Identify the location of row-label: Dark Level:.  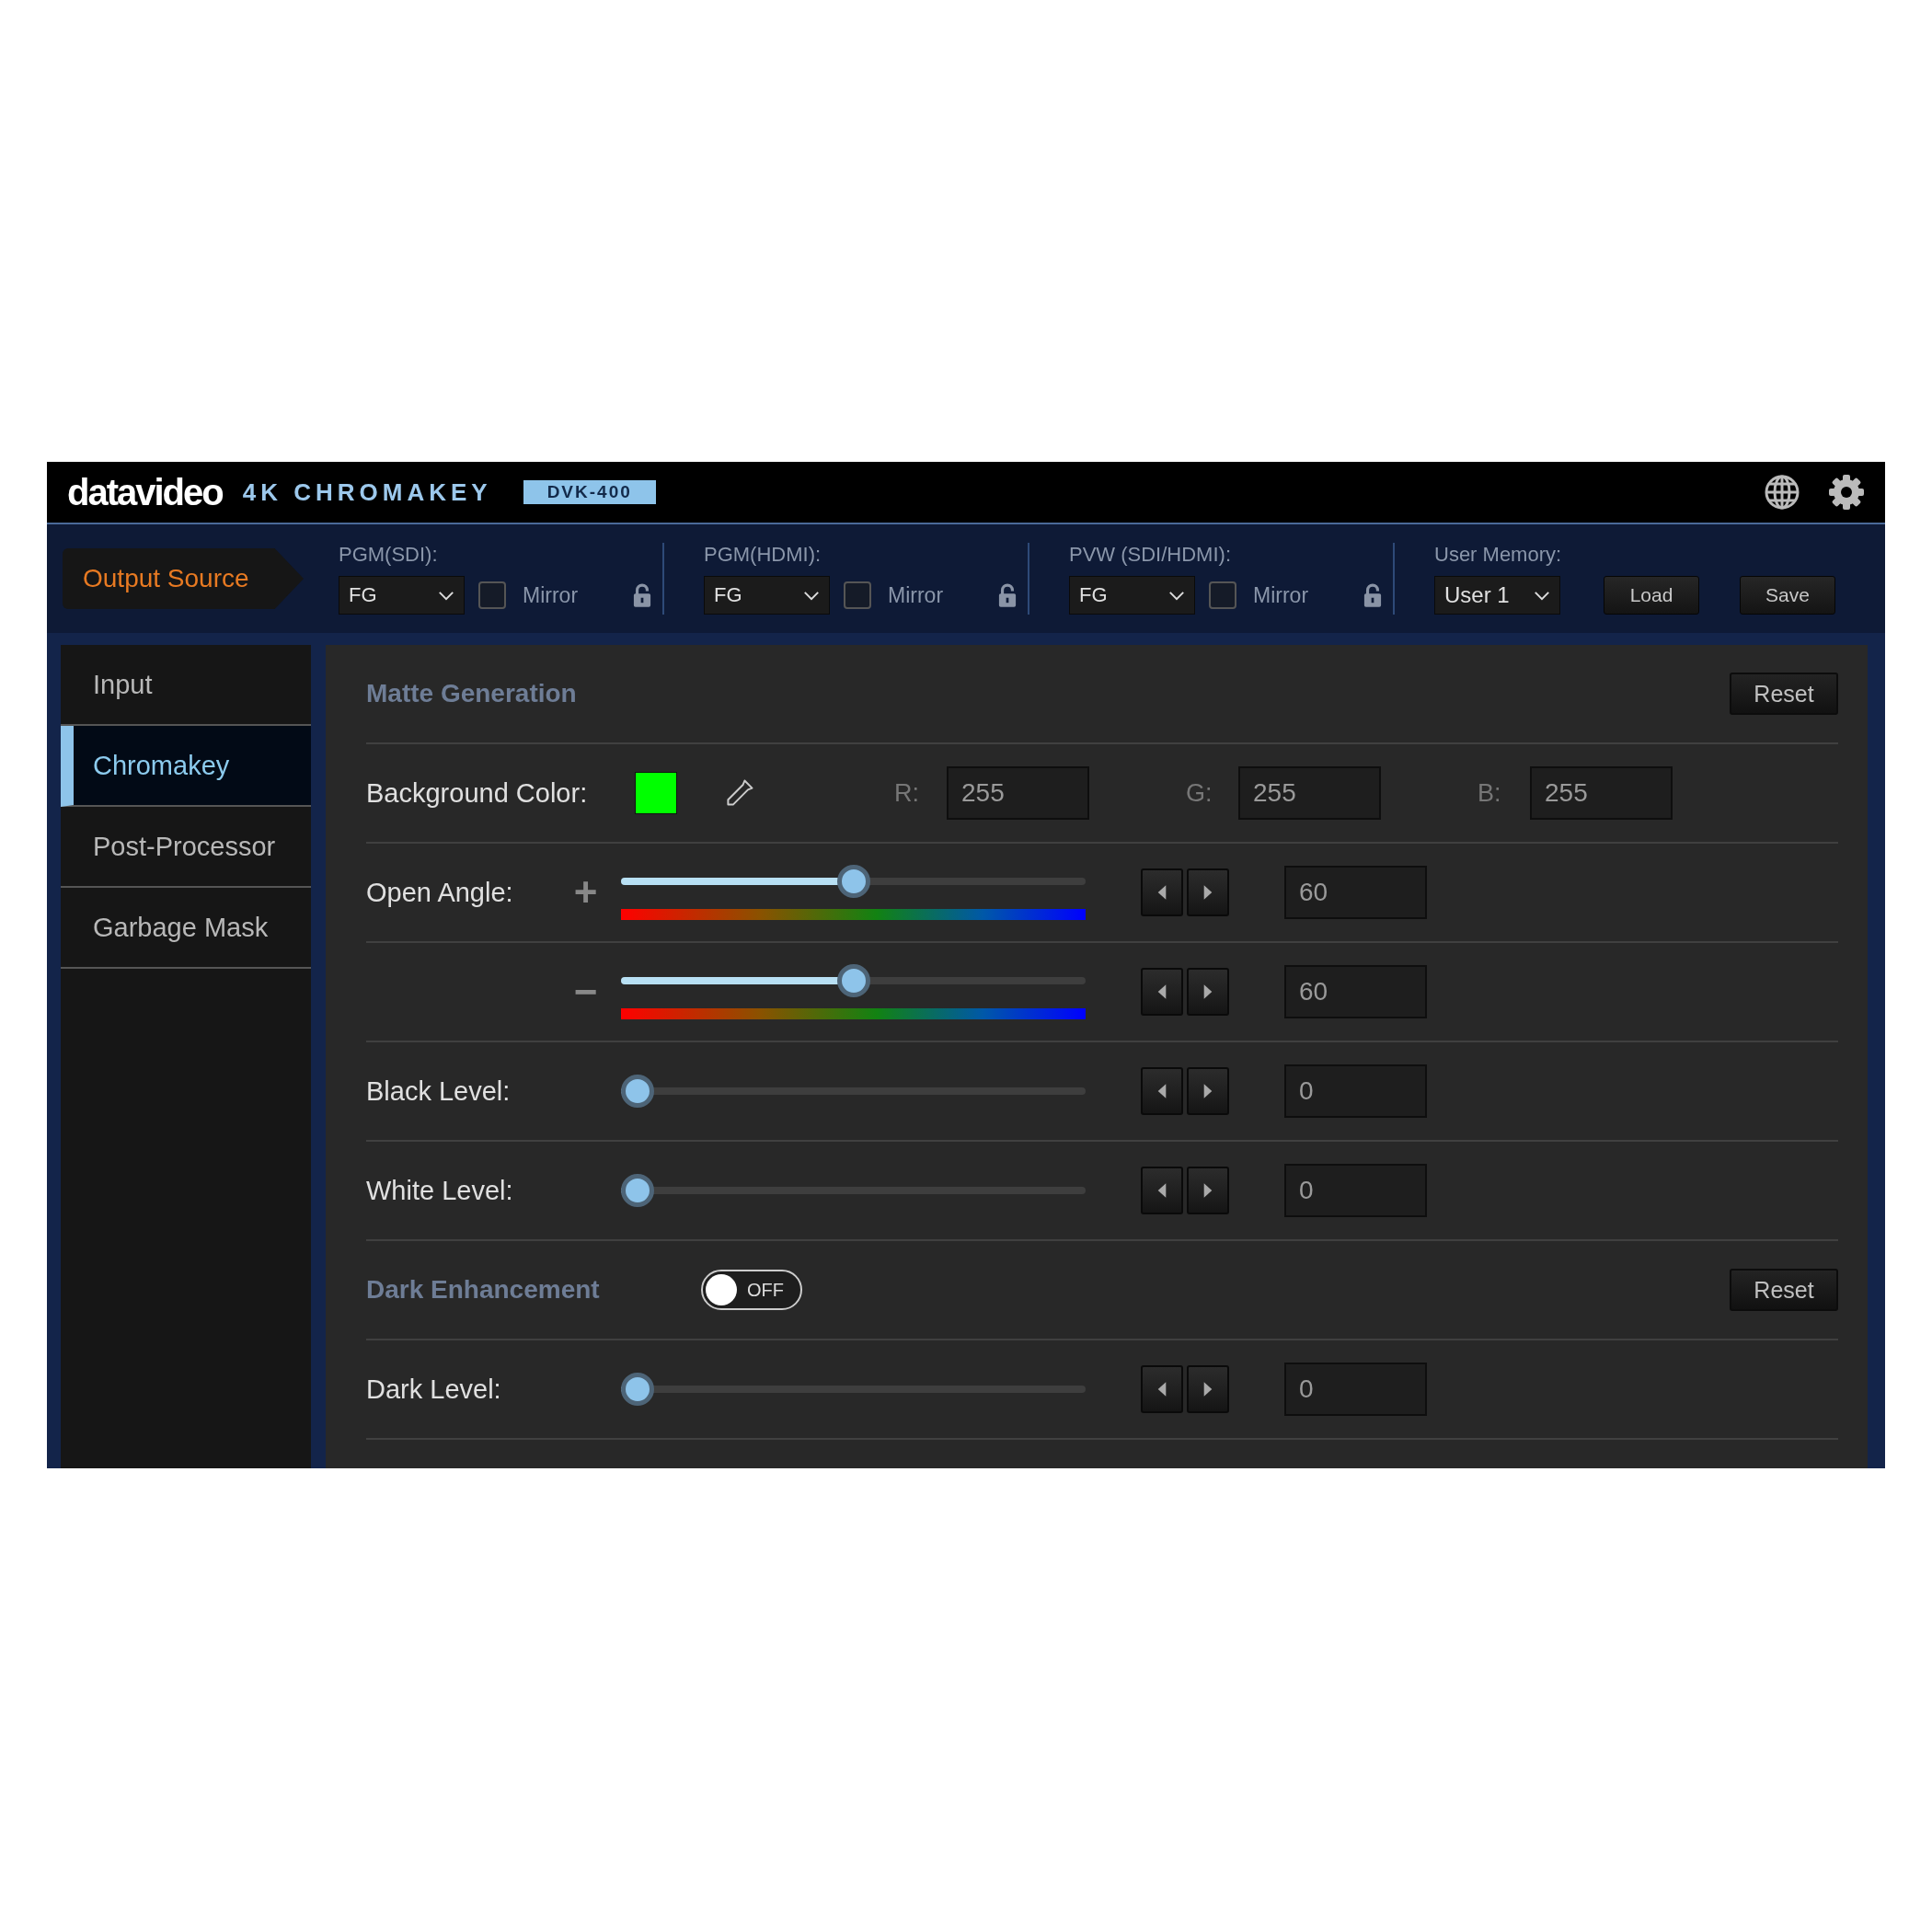
(434, 1389).